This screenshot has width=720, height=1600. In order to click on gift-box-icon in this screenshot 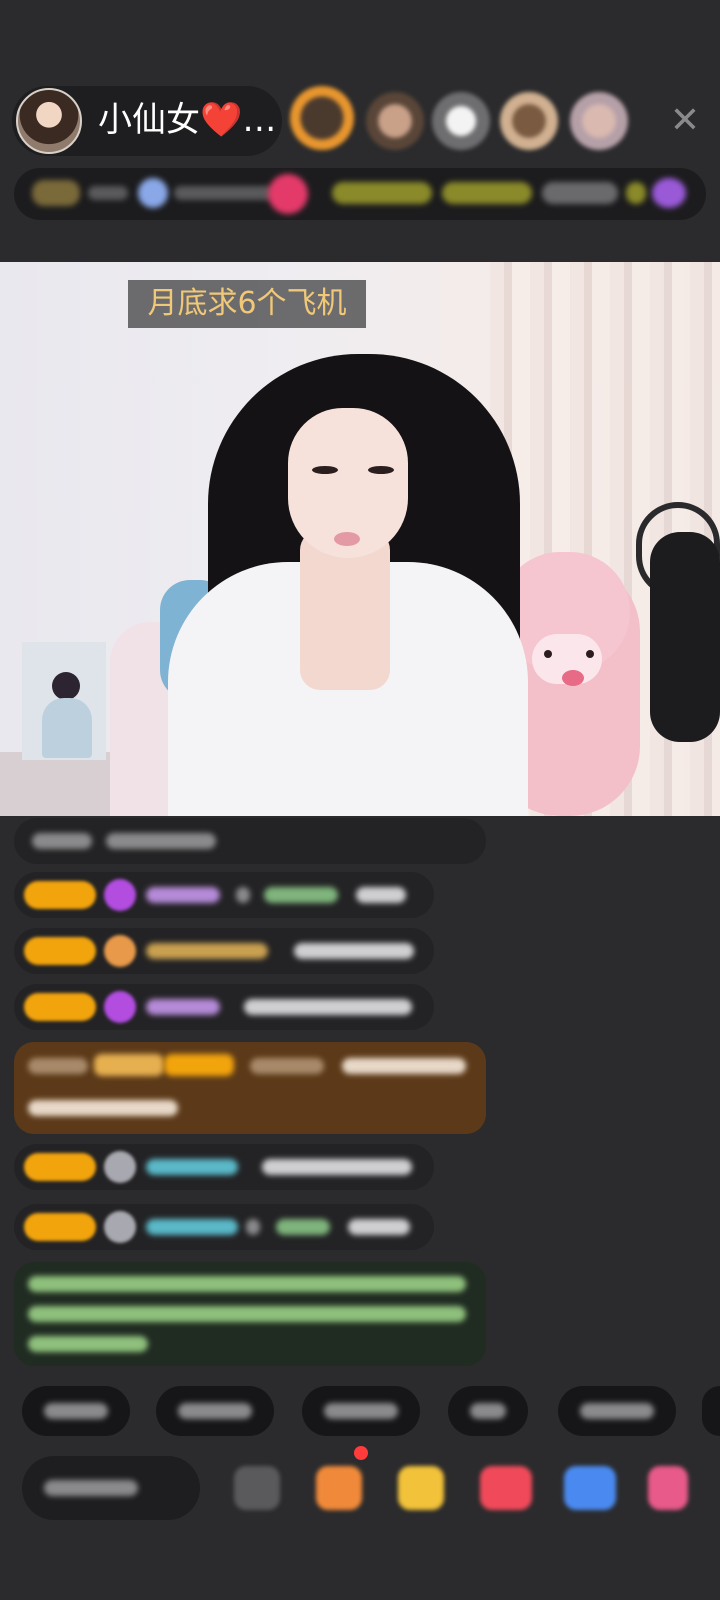, I will do `click(339, 1488)`.